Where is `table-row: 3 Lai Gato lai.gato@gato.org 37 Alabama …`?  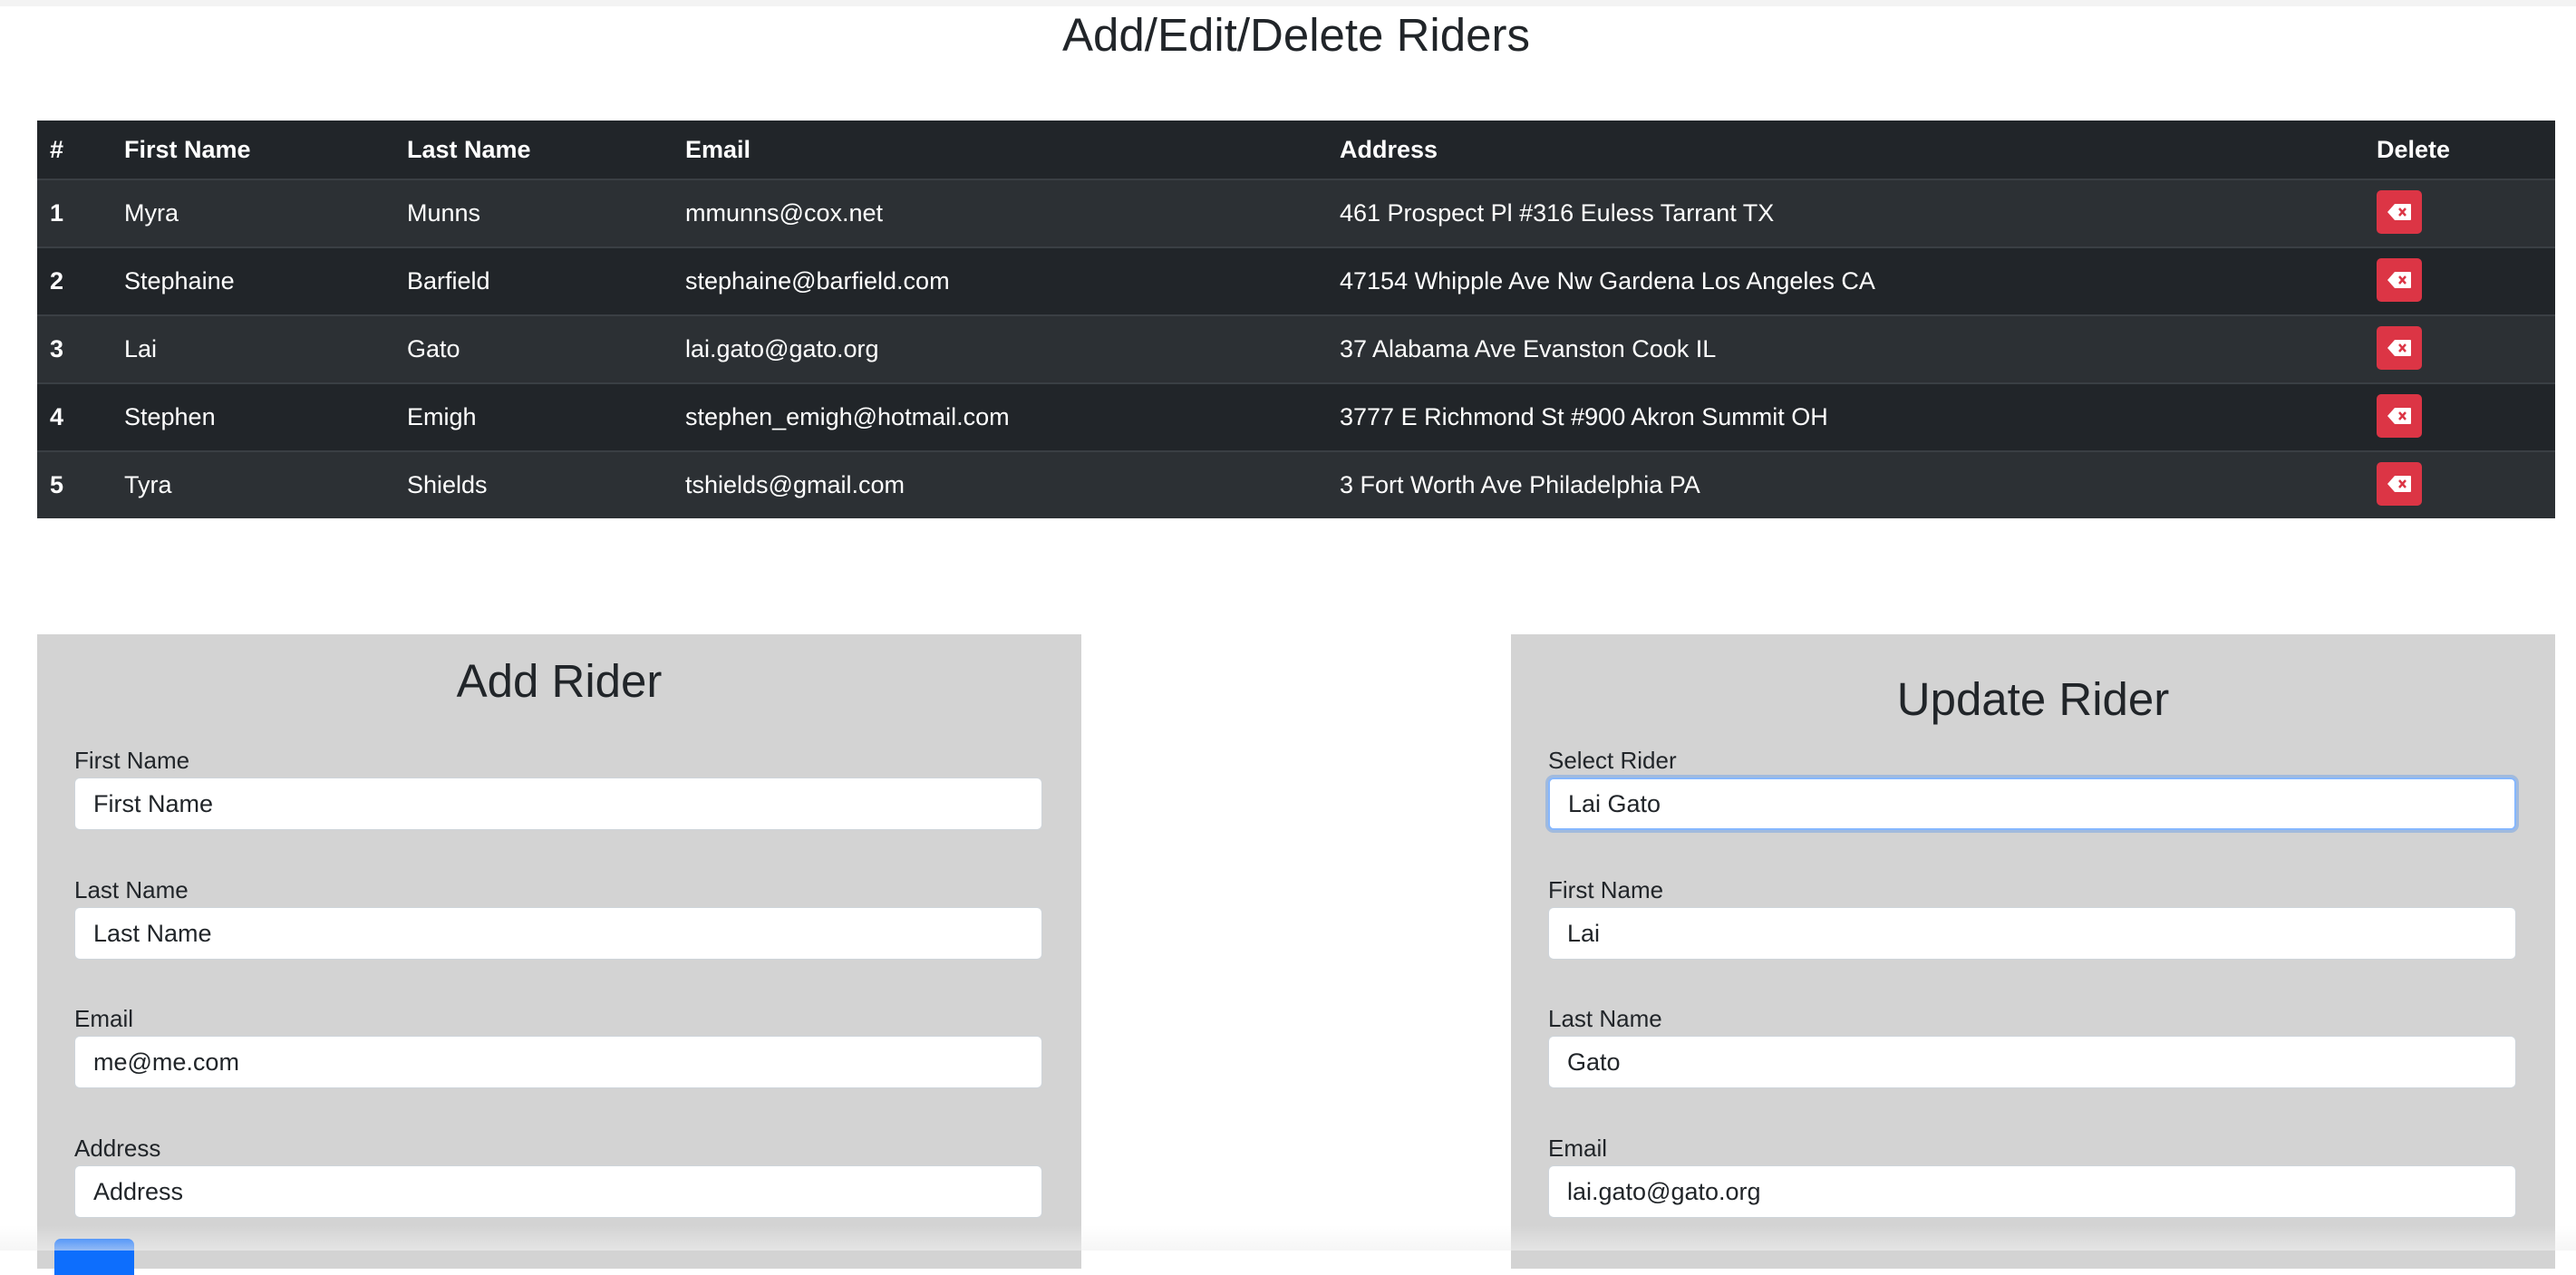
table-row: 3 Lai Gato lai.gato@gato.org 37 Alabama … is located at coordinates (1296, 348).